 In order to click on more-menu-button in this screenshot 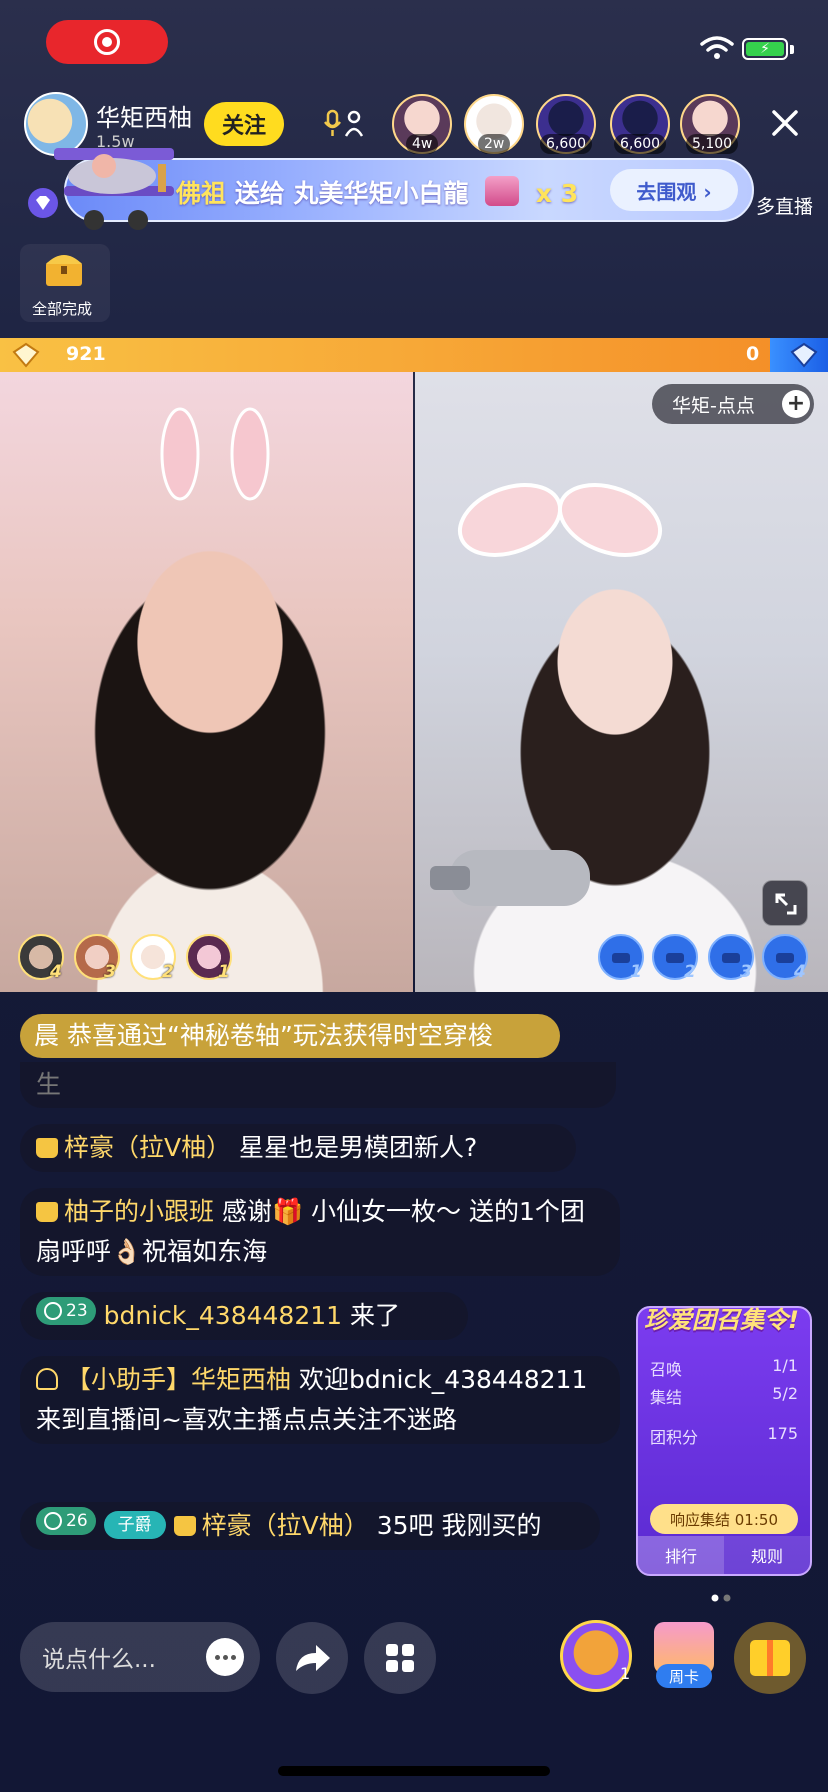, I will do `click(400, 1658)`.